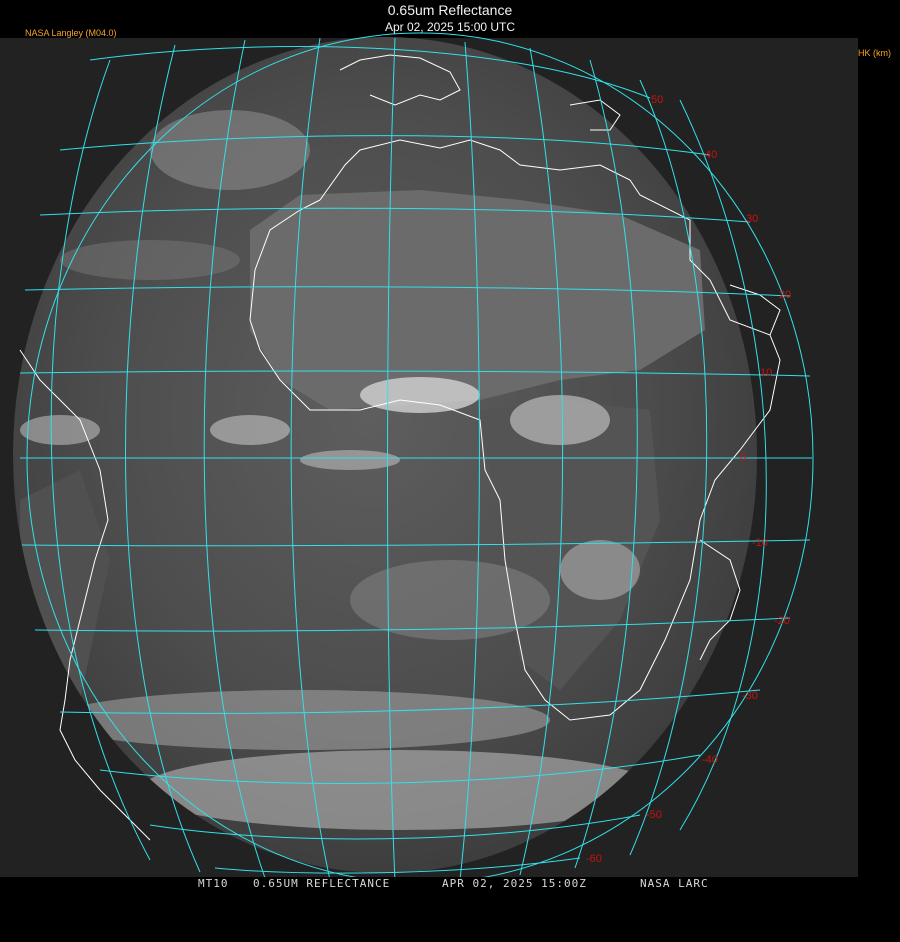 The image size is (900, 942). Describe the element at coordinates (514, 883) in the screenshot. I see `footer-time: APR 02, 2025 15:00Z` at that location.